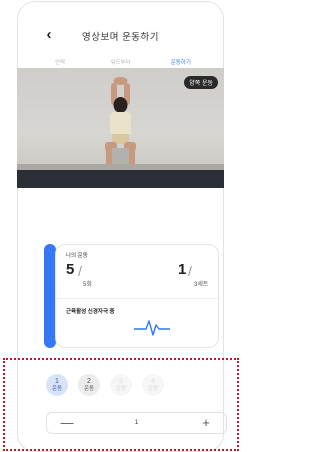  I want to click on quantity-stepper: — 1 +, so click(136, 423).